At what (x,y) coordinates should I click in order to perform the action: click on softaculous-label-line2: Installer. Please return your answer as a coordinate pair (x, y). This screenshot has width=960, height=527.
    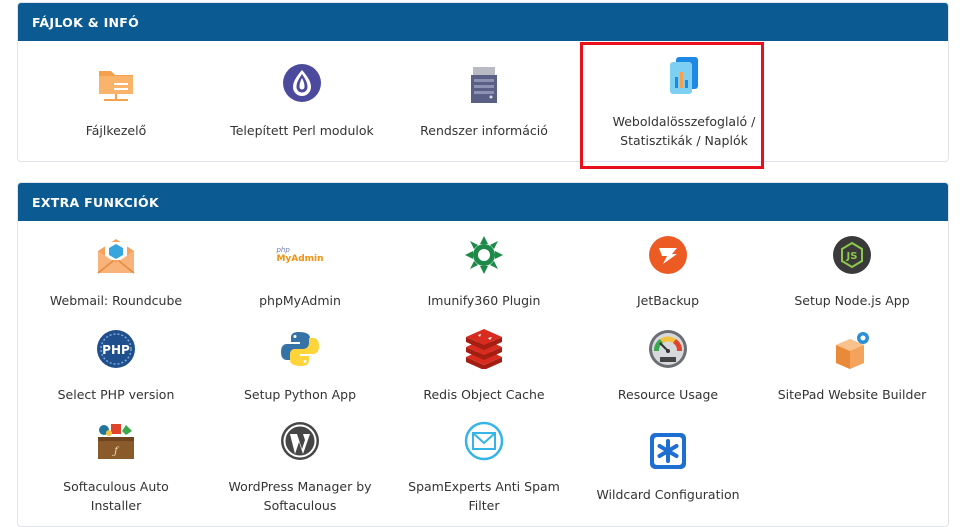
    Looking at the image, I should click on (116, 505).